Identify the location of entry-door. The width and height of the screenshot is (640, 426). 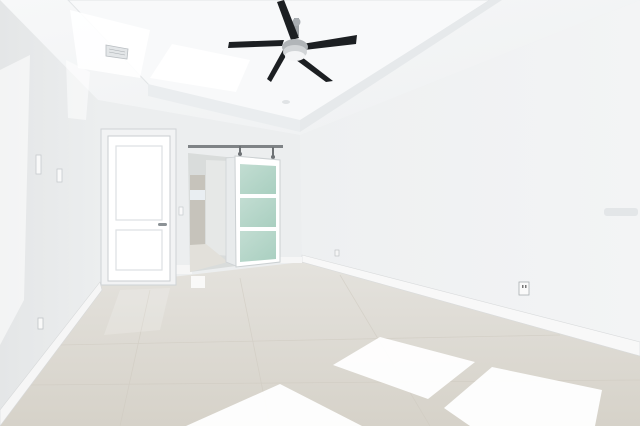
(138, 207).